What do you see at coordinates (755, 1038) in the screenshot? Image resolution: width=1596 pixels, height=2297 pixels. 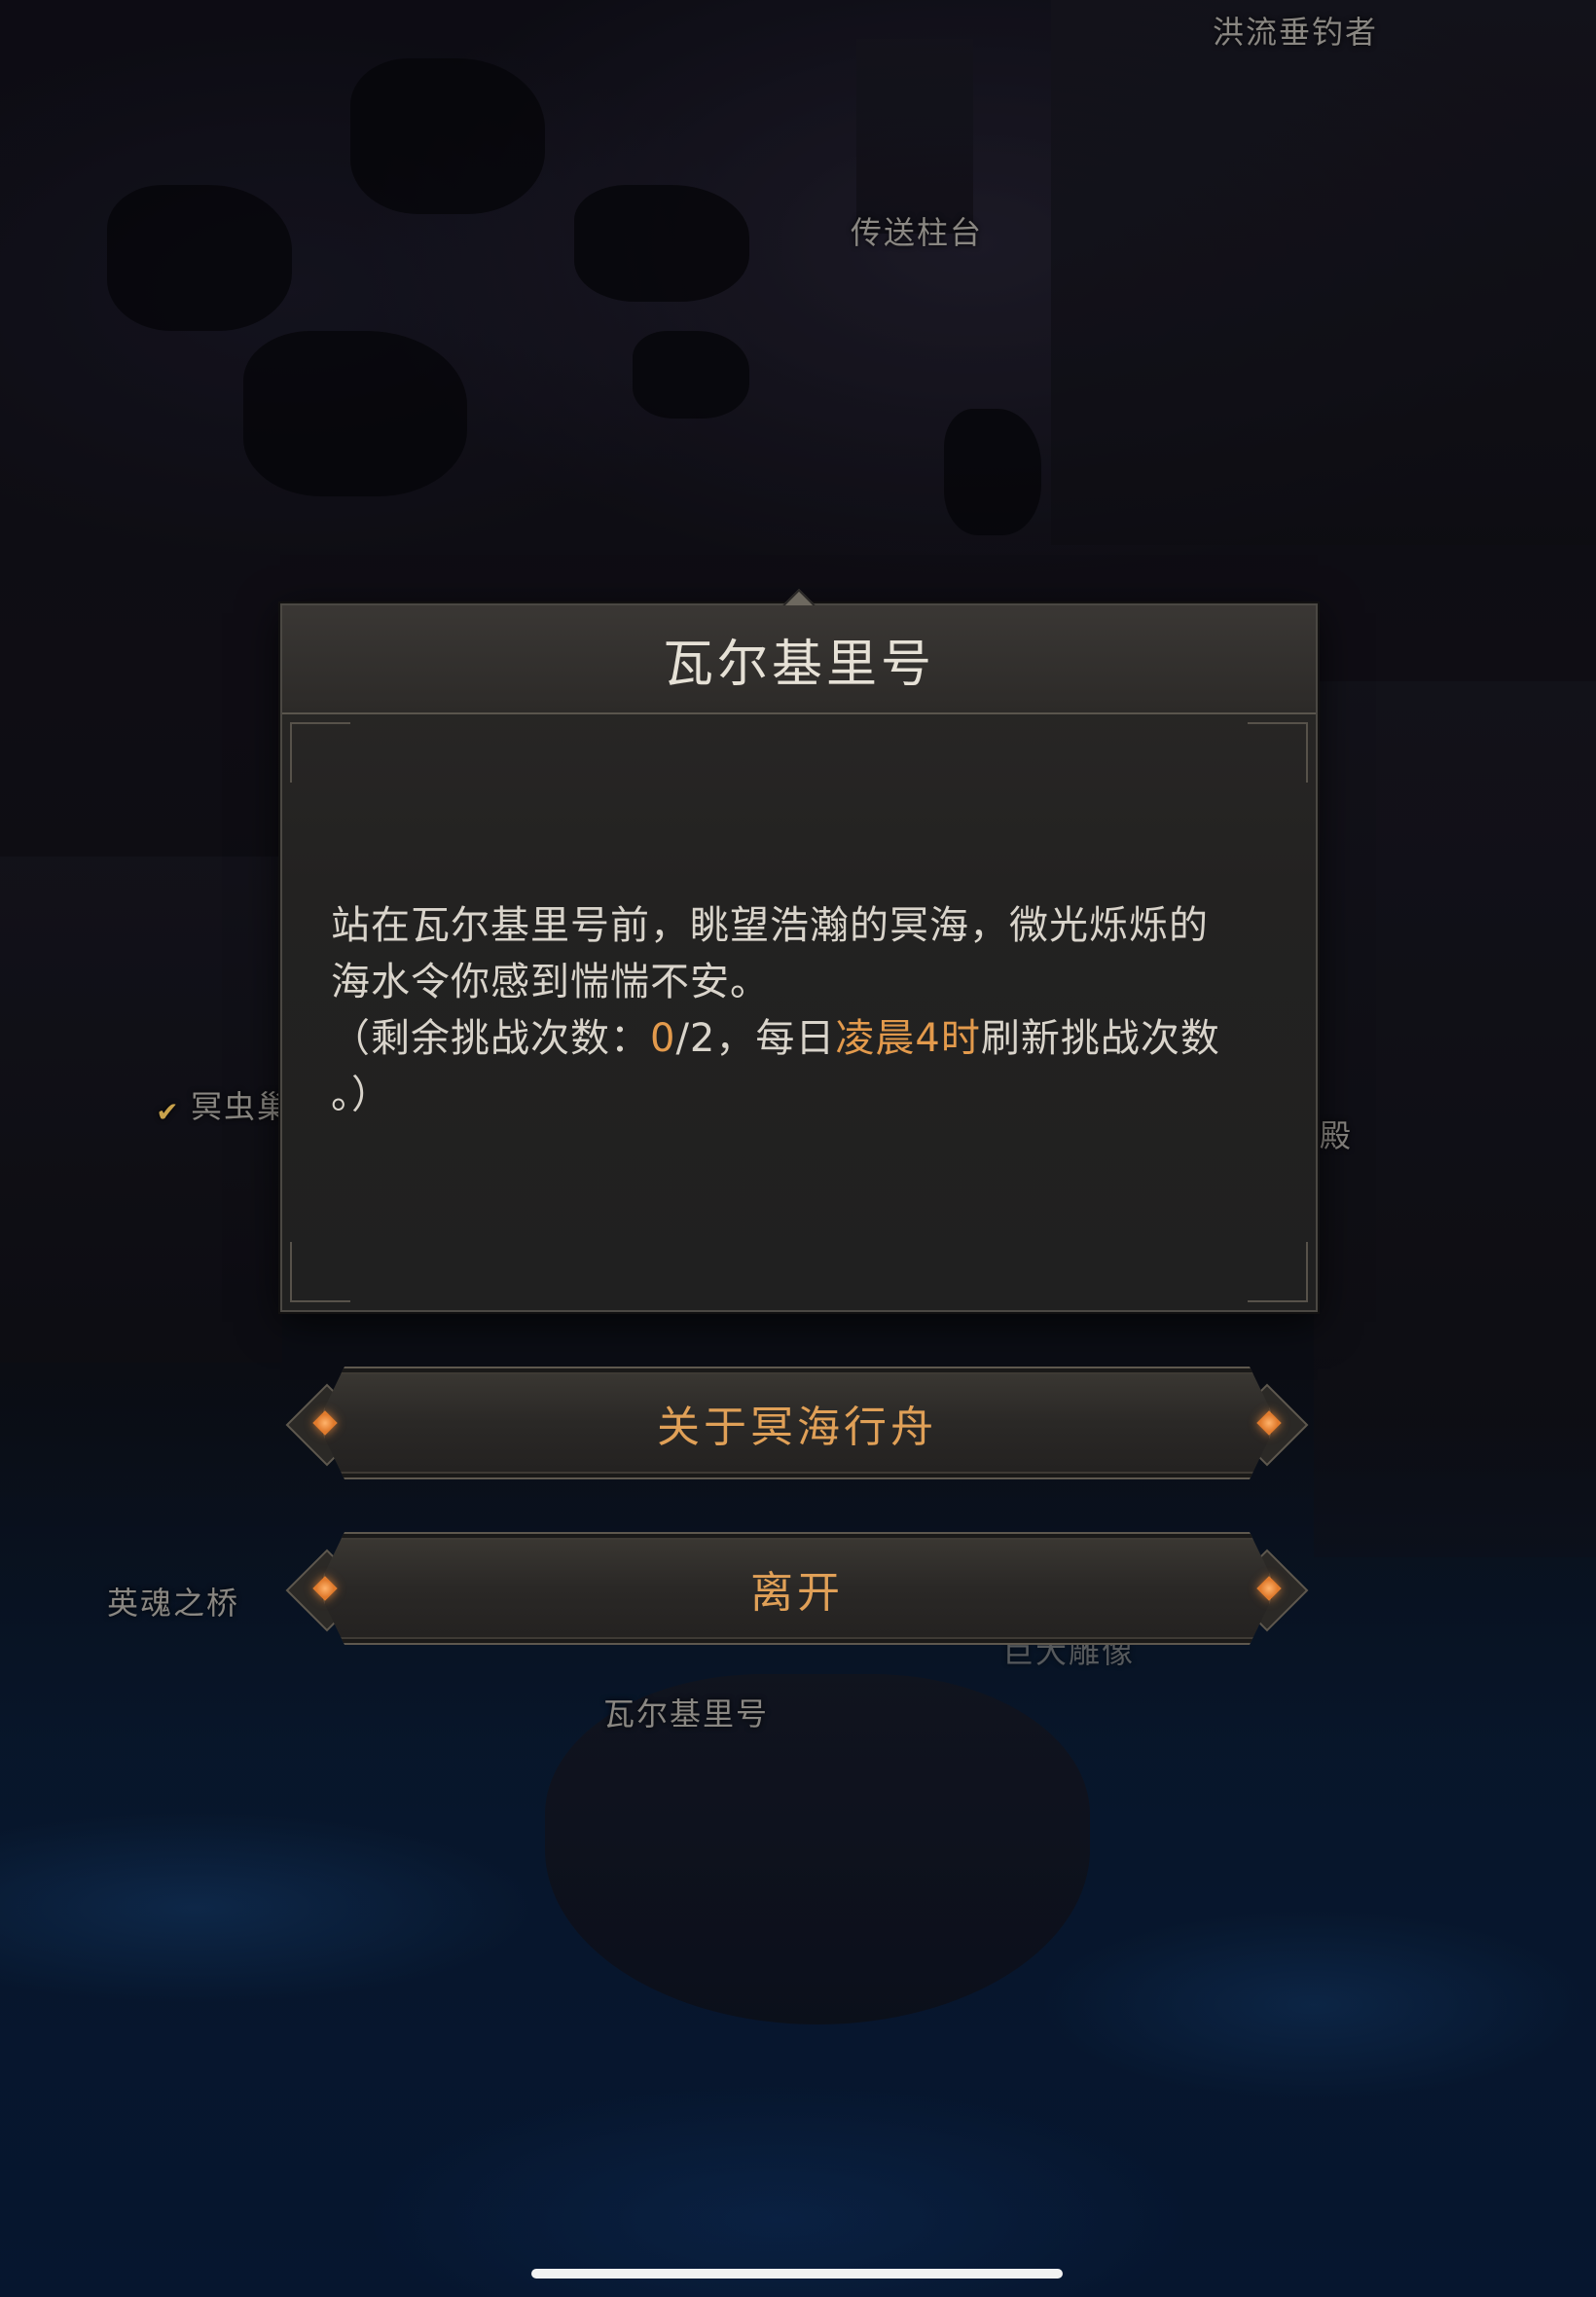 I see `challenge-count-mid: /2，每日` at bounding box center [755, 1038].